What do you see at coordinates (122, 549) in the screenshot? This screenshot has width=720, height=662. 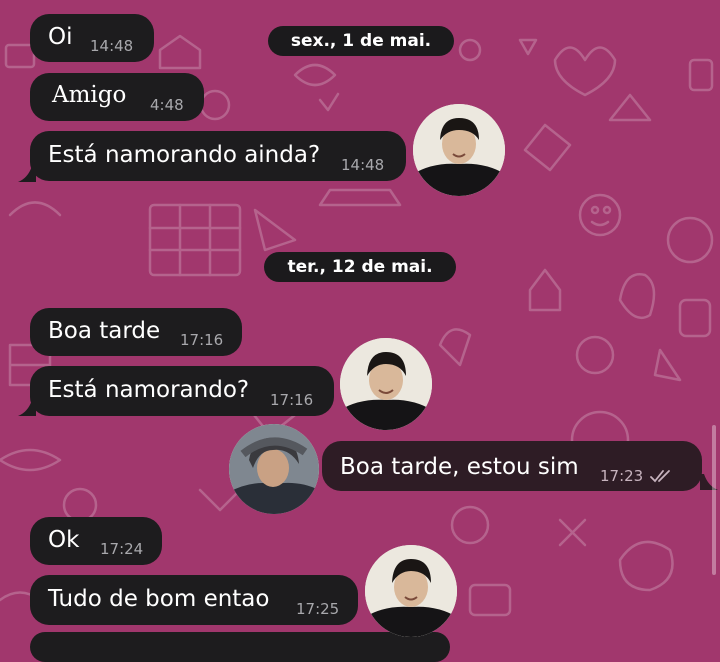 I see `message-time: 17:24` at bounding box center [122, 549].